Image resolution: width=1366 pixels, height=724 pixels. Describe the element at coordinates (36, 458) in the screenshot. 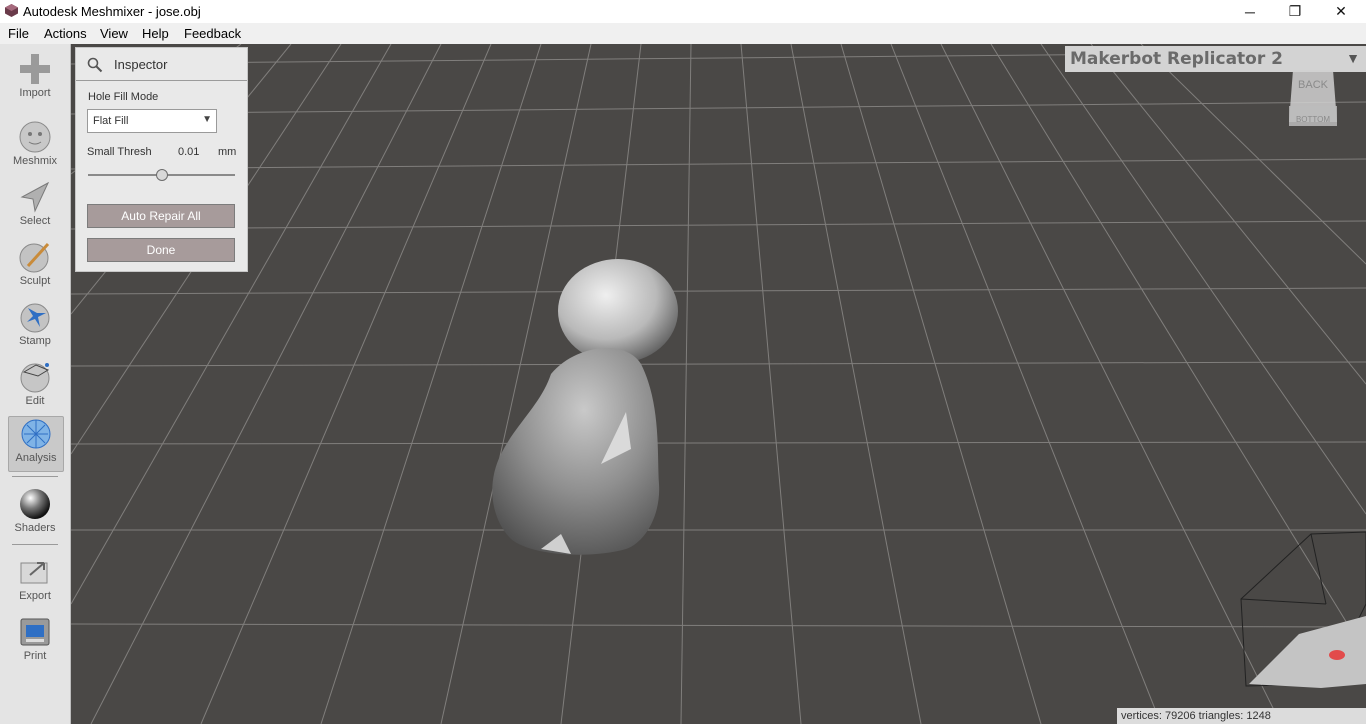

I see `analysis-label: Analysis` at that location.